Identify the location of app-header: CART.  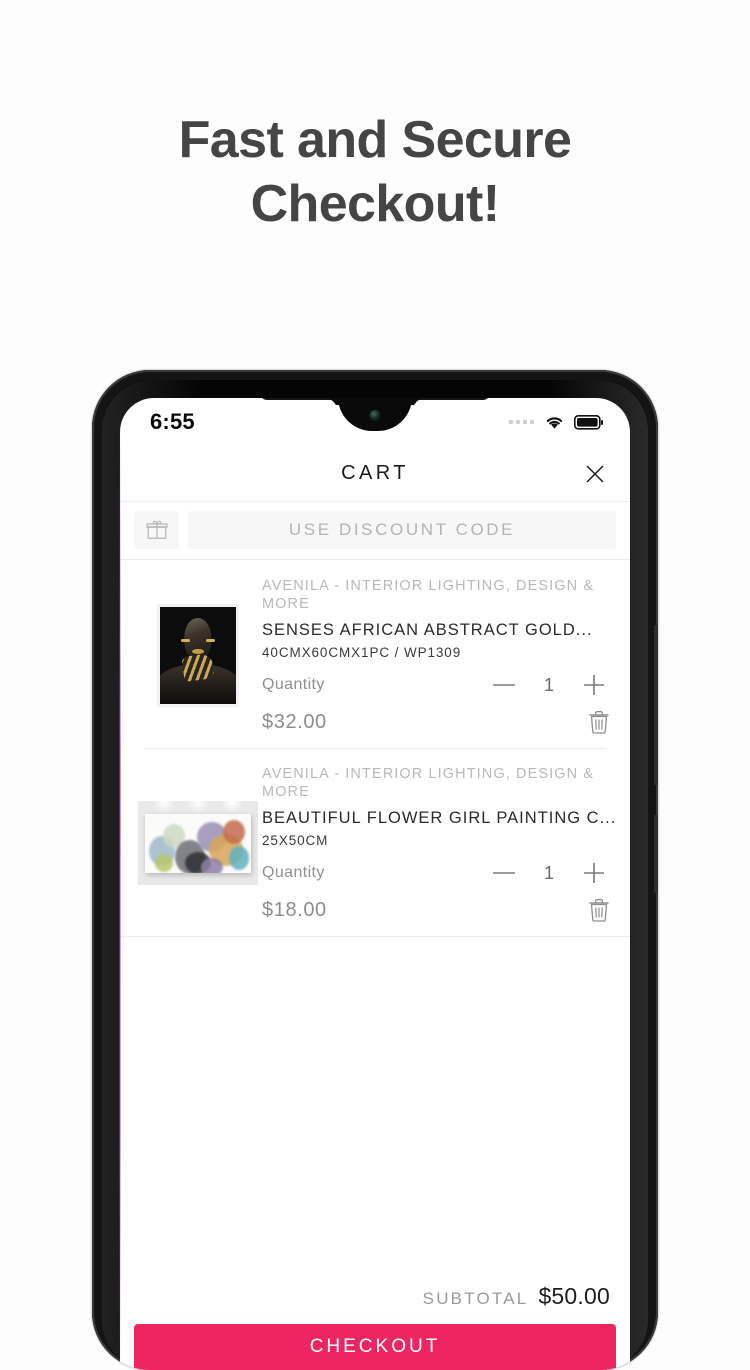
(375, 474).